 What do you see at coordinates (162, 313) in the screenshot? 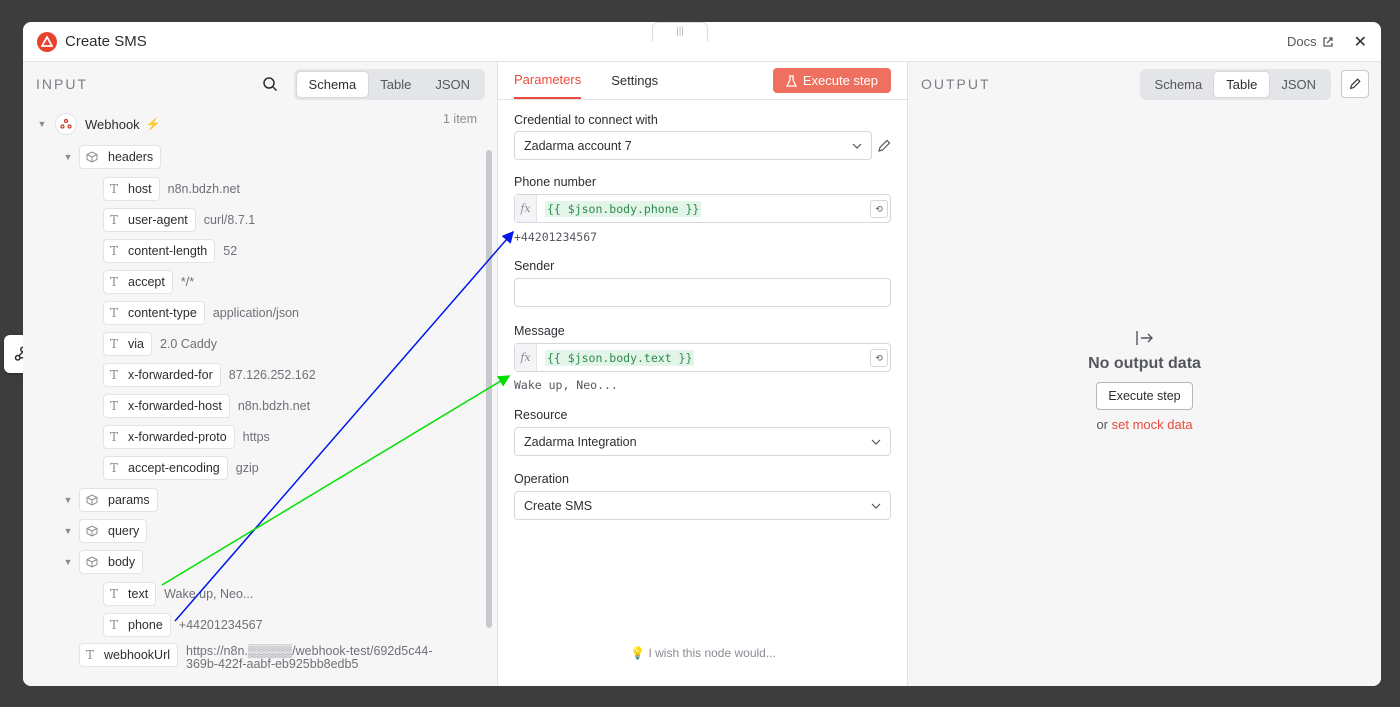
I see `field-key: content-type` at bounding box center [162, 313].